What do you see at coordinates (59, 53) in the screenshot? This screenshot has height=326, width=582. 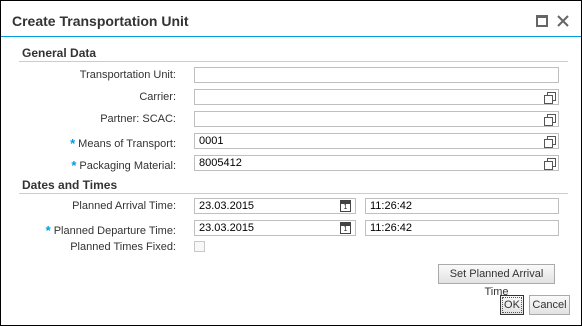 I see `section-title-general-data: General Data` at bounding box center [59, 53].